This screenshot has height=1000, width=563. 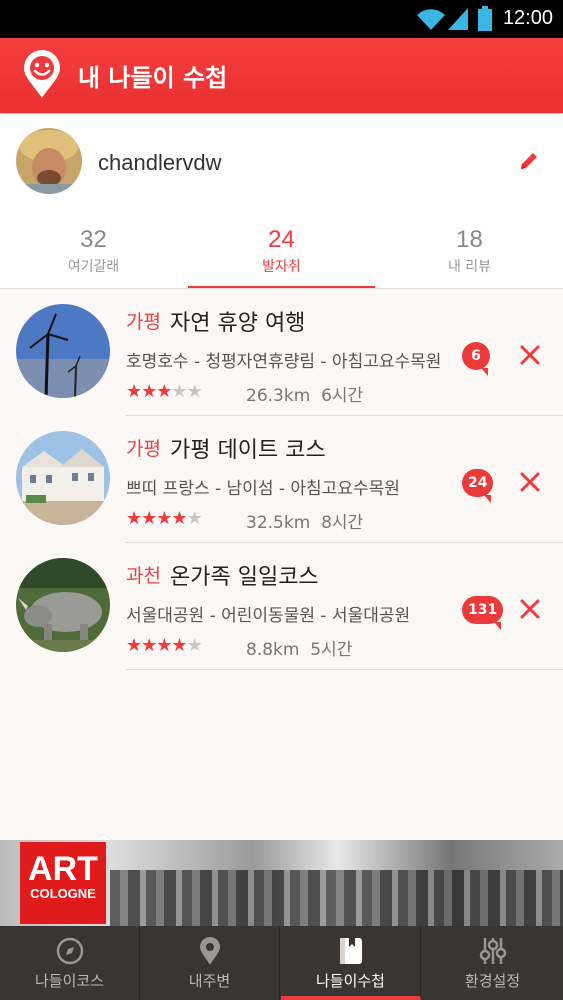 I want to click on course-duration: 5시간, so click(x=331, y=650).